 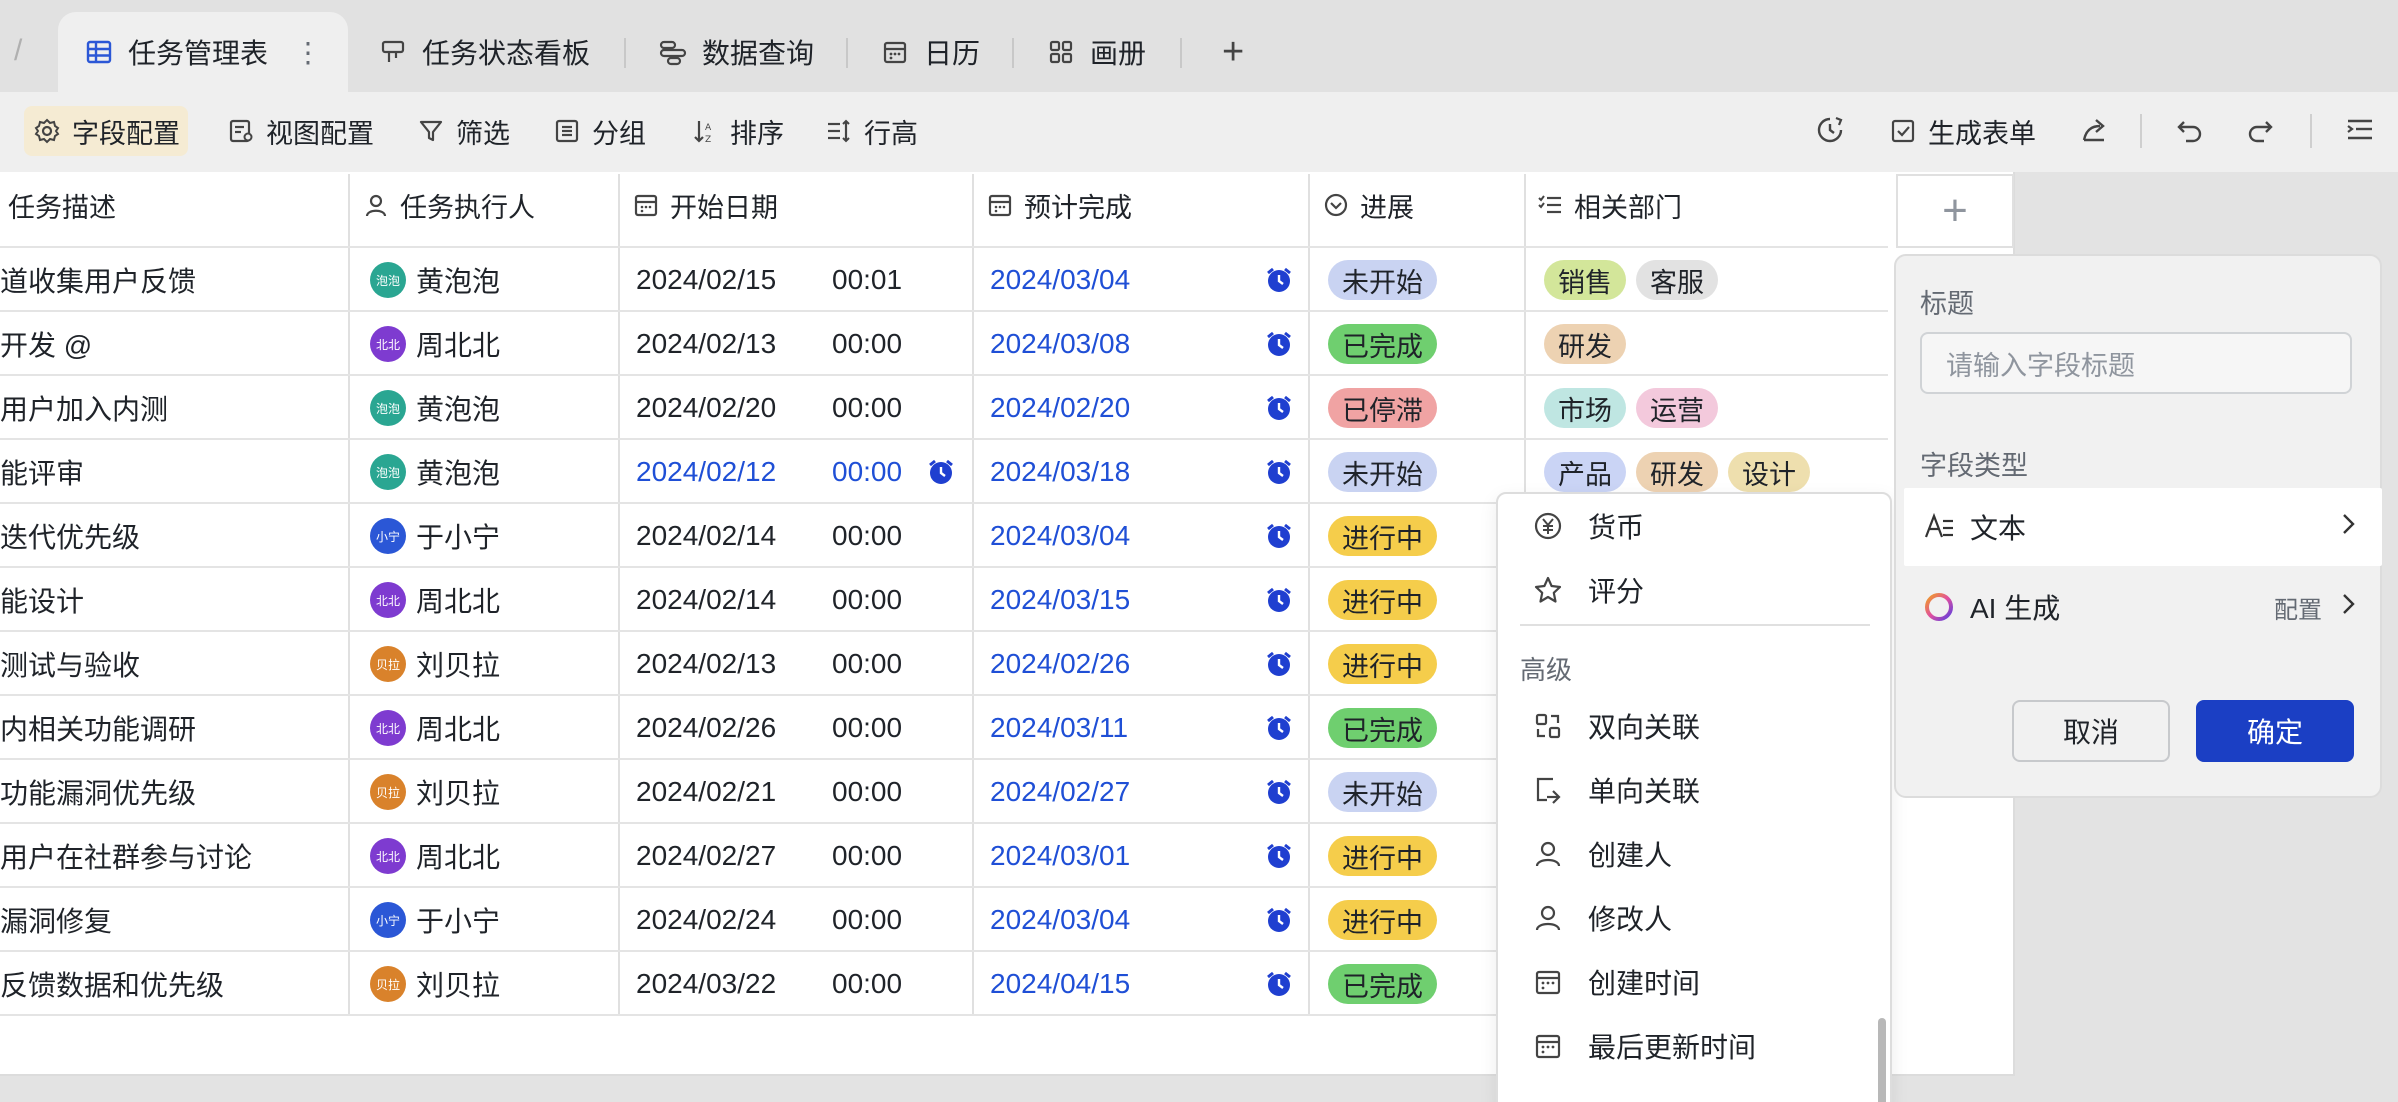 I want to click on column-header-progress: 进展, so click(x=1368, y=205).